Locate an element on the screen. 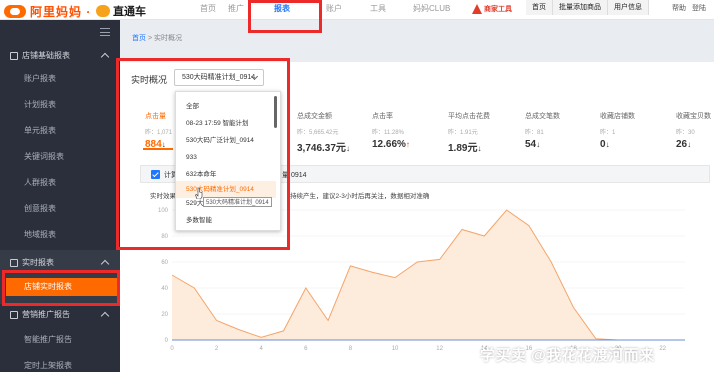 This screenshot has height=372, width=714. x-tick-label: 6 is located at coordinates (306, 349).